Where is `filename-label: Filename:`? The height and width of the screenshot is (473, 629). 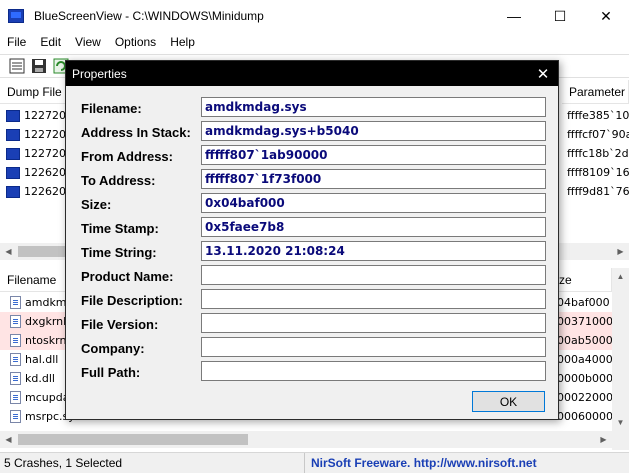
filename-label: Filename: is located at coordinates (111, 108).